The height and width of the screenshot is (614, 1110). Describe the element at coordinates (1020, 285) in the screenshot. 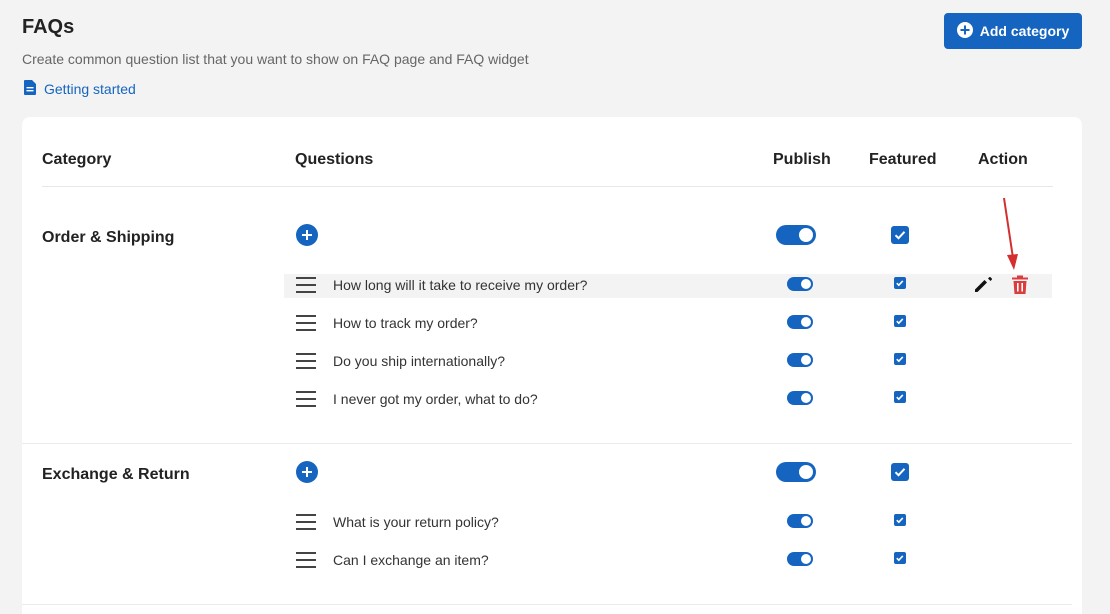

I see `trash-icon` at that location.